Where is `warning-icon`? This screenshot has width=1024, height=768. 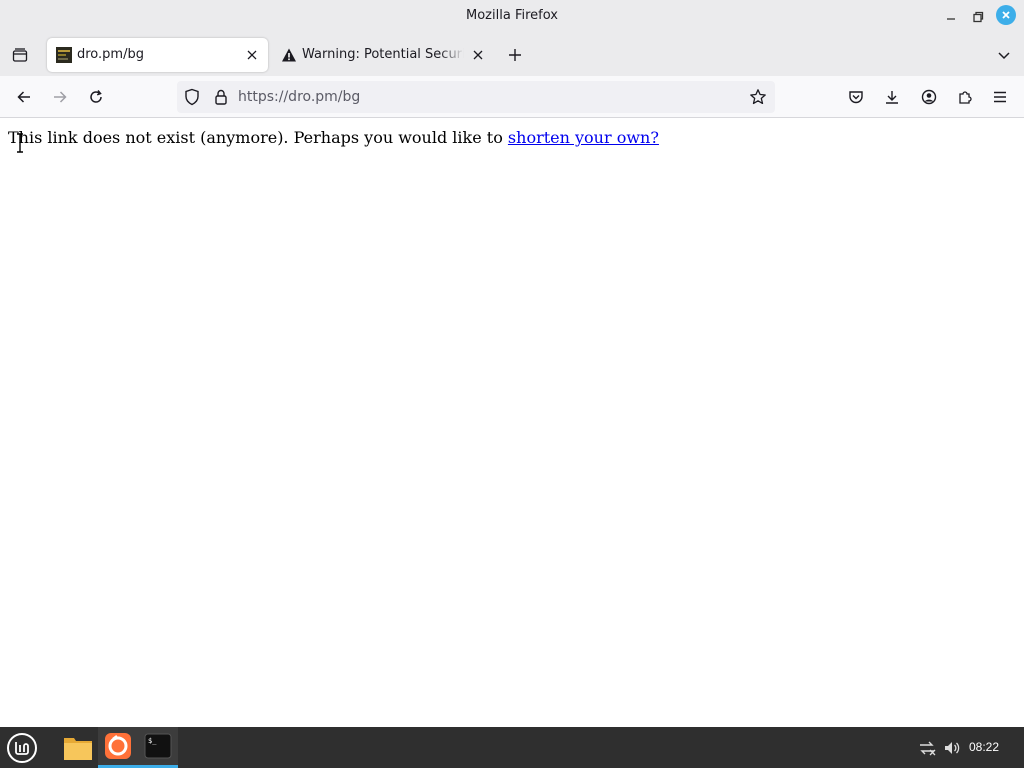 warning-icon is located at coordinates (289, 55).